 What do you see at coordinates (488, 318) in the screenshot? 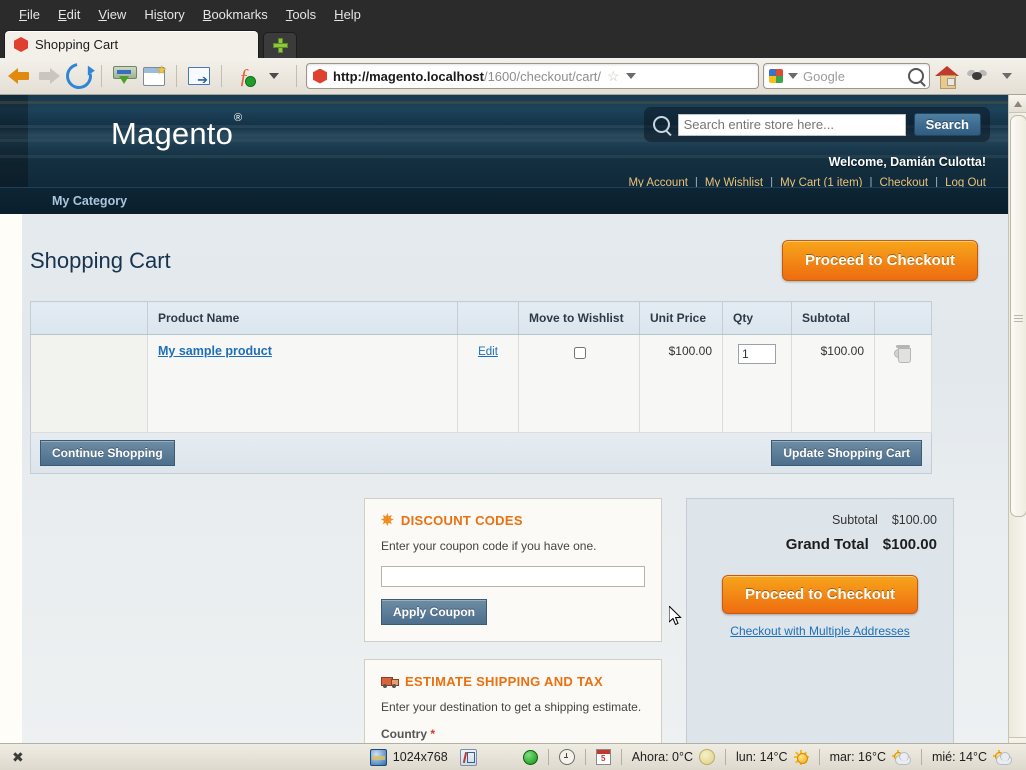
I see `col-edit` at bounding box center [488, 318].